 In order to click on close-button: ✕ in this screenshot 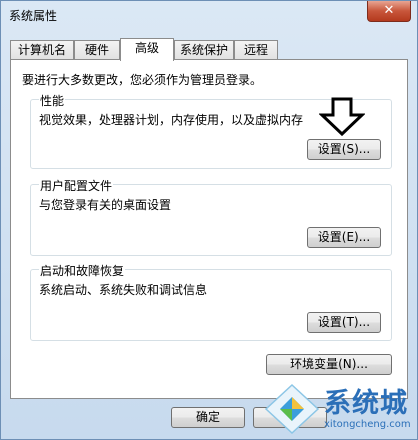, I will do `click(389, 11)`.